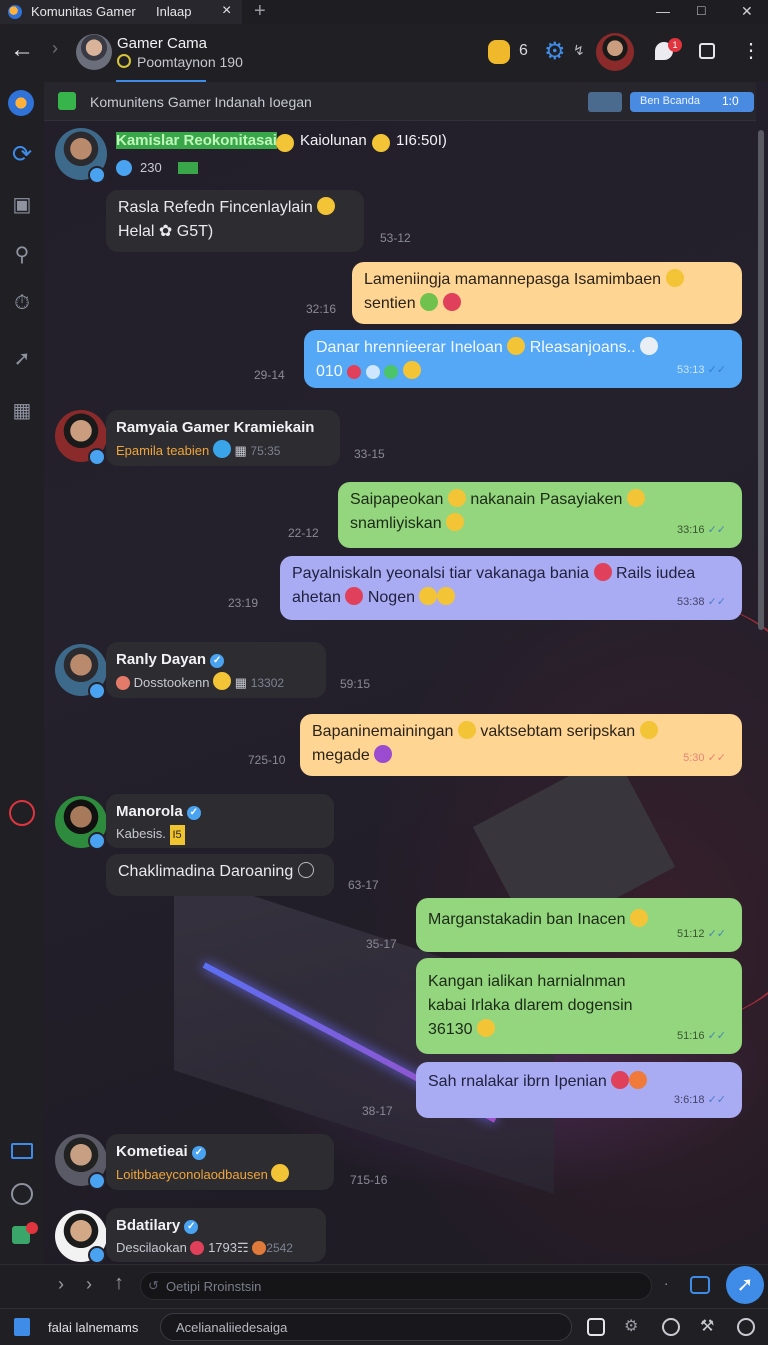 This screenshot has height=1345, width=768. What do you see at coordinates (22, 1151) in the screenshot?
I see `sidebar-screen-icon` at bounding box center [22, 1151].